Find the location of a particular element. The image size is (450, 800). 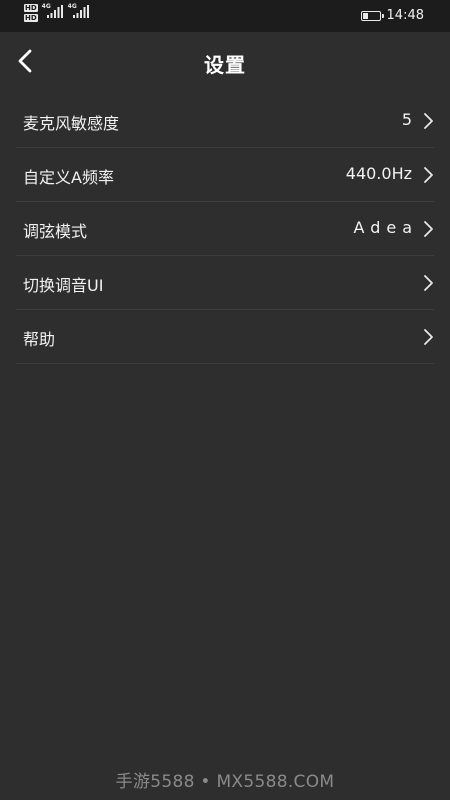

page-title: 设置 is located at coordinates (225, 65).